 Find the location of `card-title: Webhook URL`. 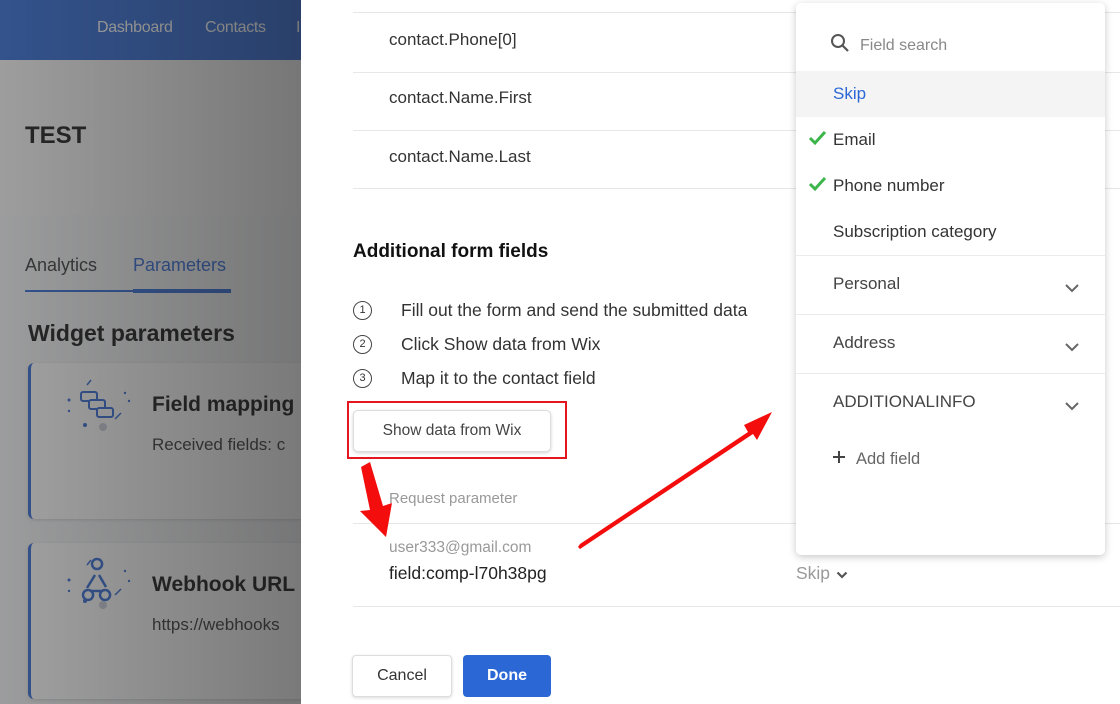

card-title: Webhook URL is located at coordinates (224, 584).